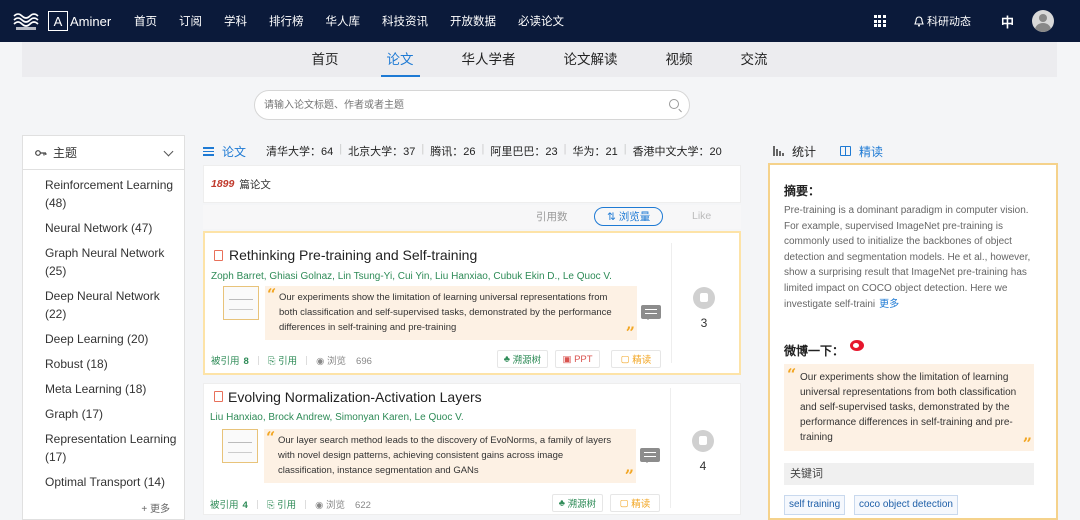 This screenshot has width=1080, height=520. Describe the element at coordinates (114, 364) in the screenshot. I see `topic-item: Robust (18)` at that location.